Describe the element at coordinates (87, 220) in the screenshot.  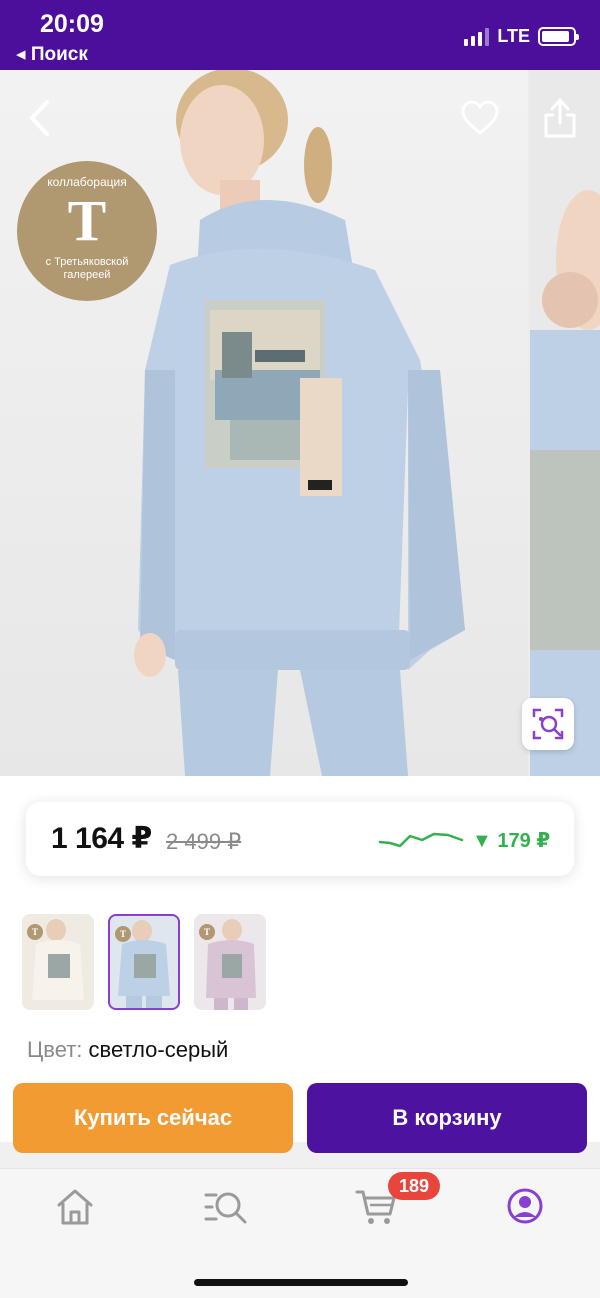
I see `collab-logo-letter: T` at that location.